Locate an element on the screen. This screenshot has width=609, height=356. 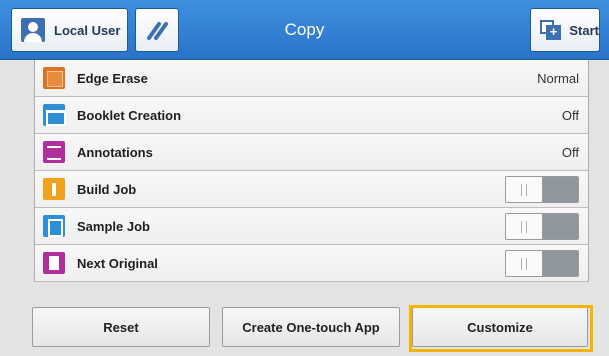
edge-erase-icon is located at coordinates (54, 78).